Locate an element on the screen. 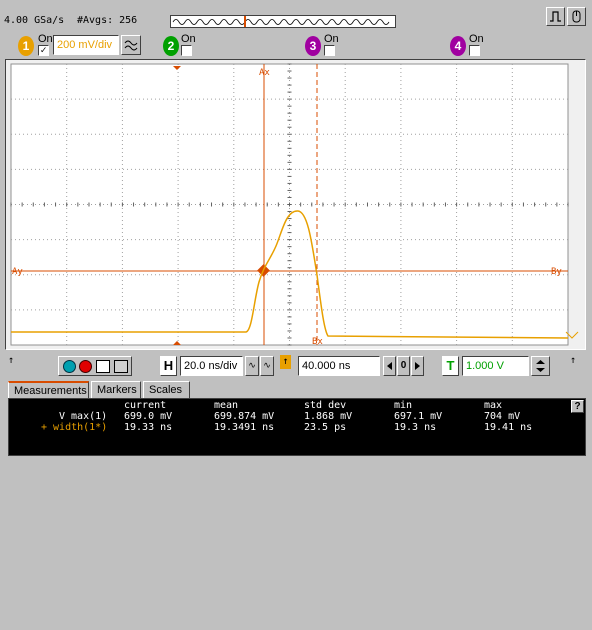 This screenshot has width=592, height=630. channel-2-badge: 2 is located at coordinates (171, 46).